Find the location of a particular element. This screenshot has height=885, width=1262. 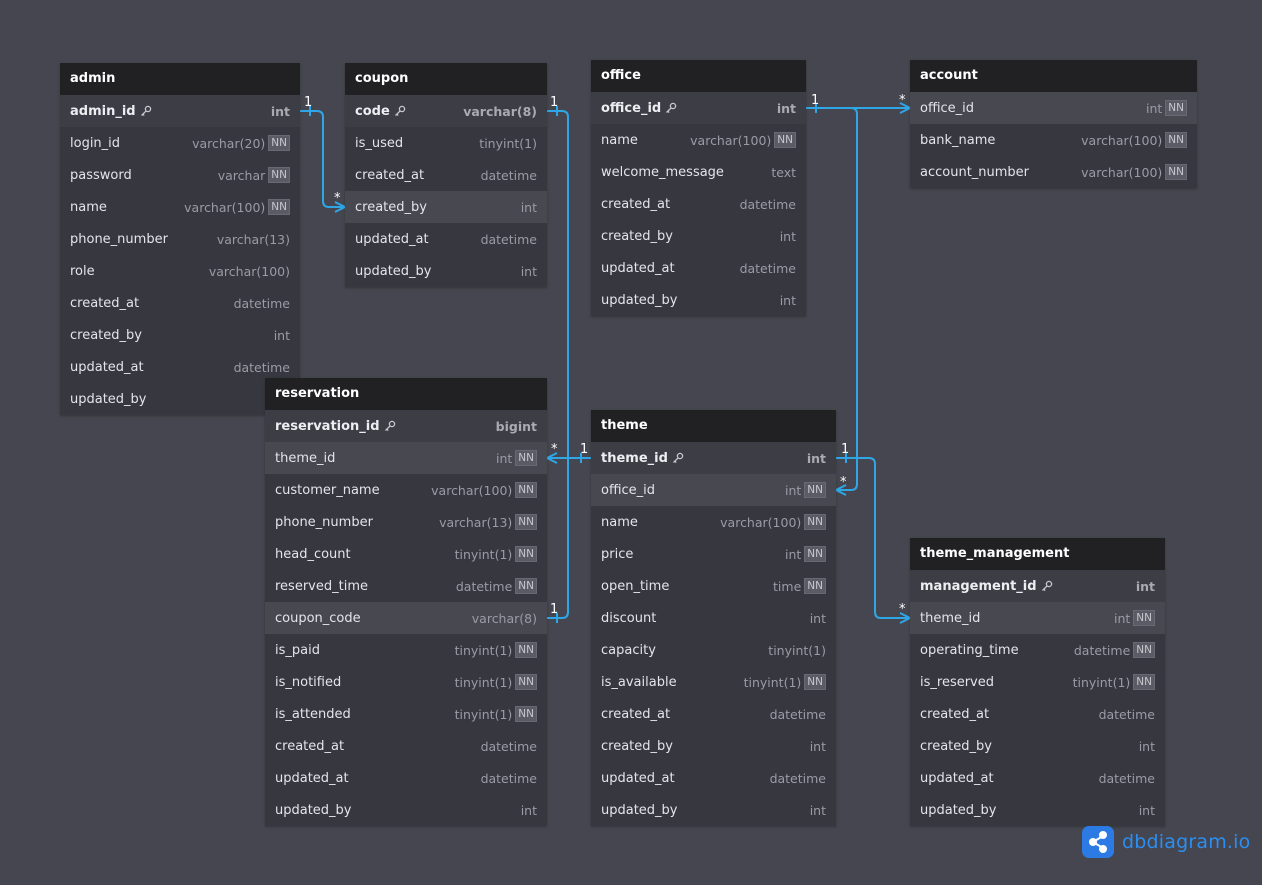

field-row: open_time time NN is located at coordinates (713, 586).